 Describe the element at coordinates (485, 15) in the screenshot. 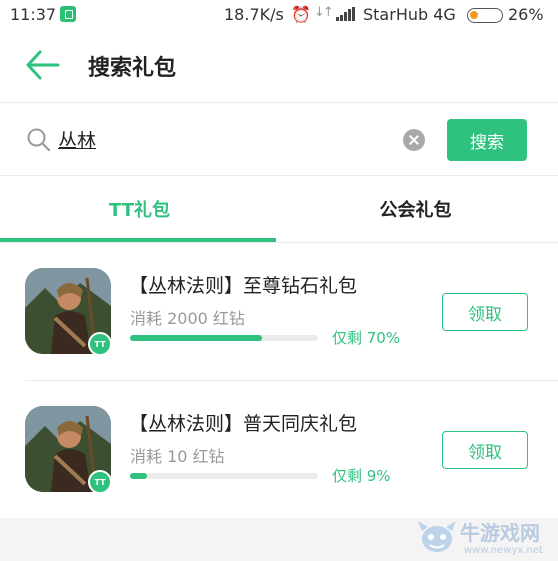

I see `battery-icon` at that location.